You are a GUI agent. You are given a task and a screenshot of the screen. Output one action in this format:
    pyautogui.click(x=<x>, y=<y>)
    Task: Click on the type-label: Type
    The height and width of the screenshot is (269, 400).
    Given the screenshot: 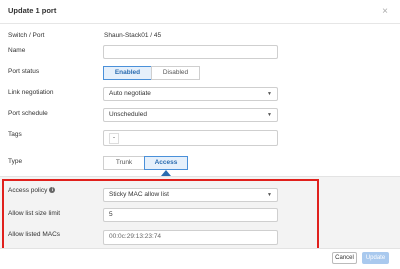 What is the action you would take?
    pyautogui.click(x=15, y=161)
    